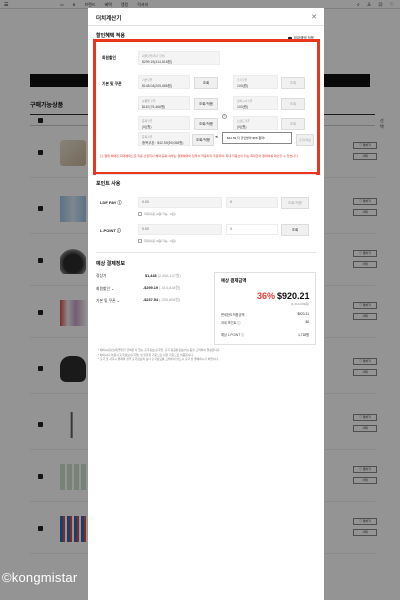 This screenshot has width=400, height=600. I want to click on final-price-krw: (1,313,039원), so click(299, 304).